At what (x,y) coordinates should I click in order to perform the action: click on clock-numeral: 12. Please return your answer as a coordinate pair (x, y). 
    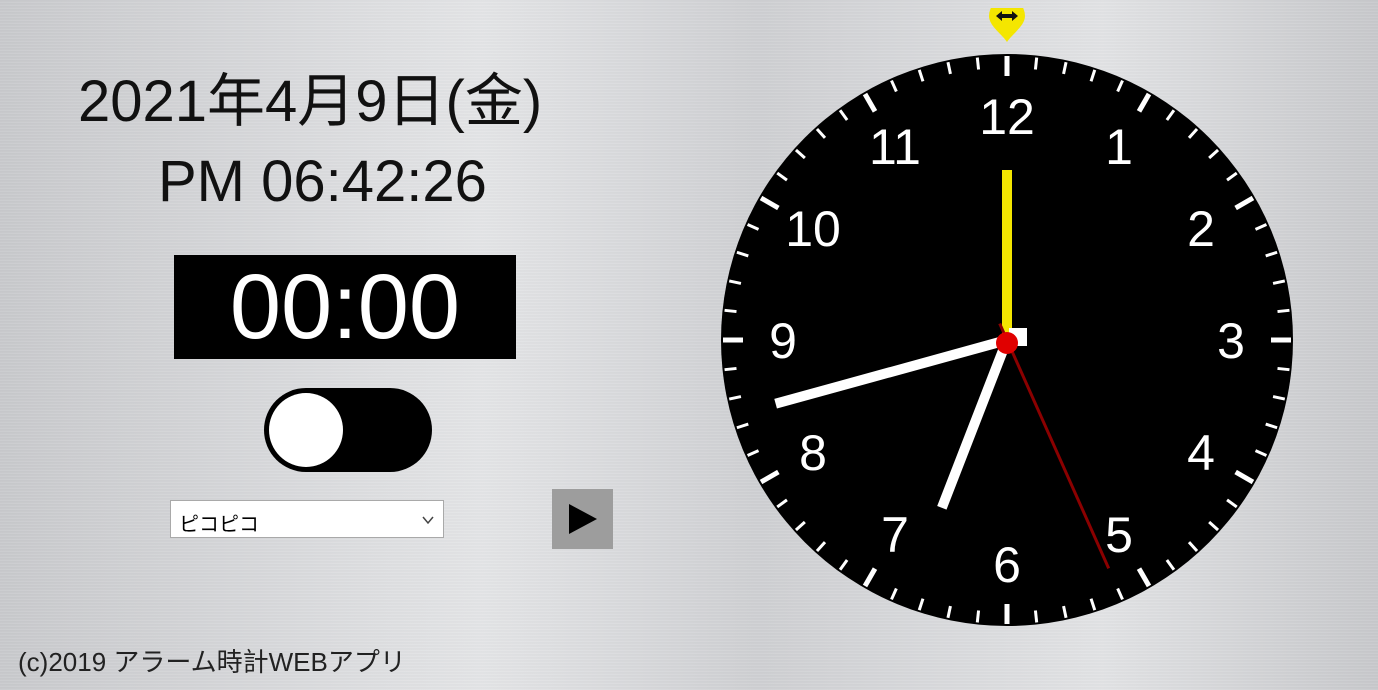
    Looking at the image, I should click on (1007, 117).